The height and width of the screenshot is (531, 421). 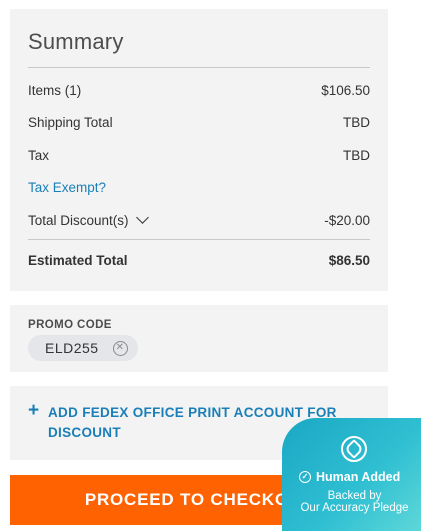 I want to click on tax-label: Tax, so click(x=39, y=155).